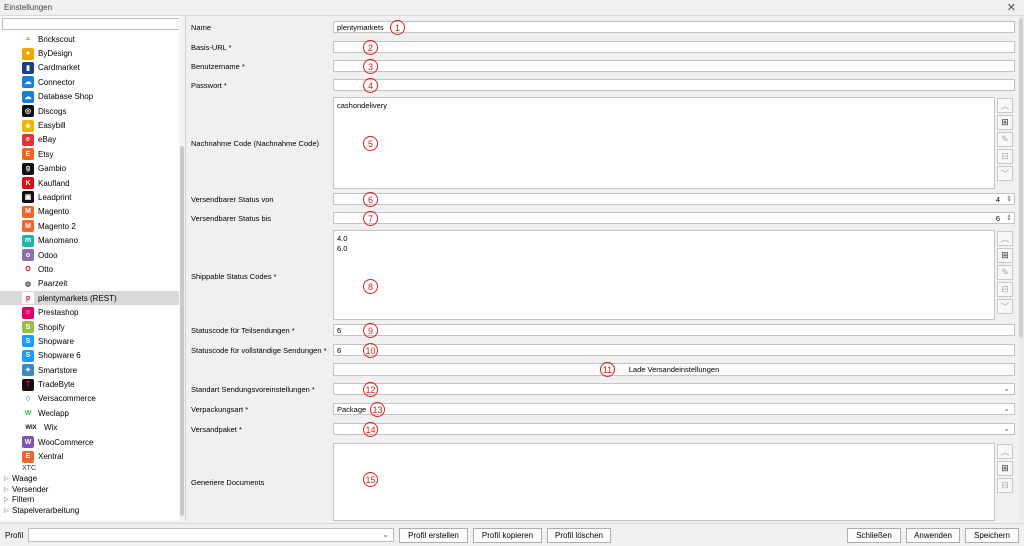  Describe the element at coordinates (933, 535) in the screenshot. I see `apply-button: Anwenden` at that location.